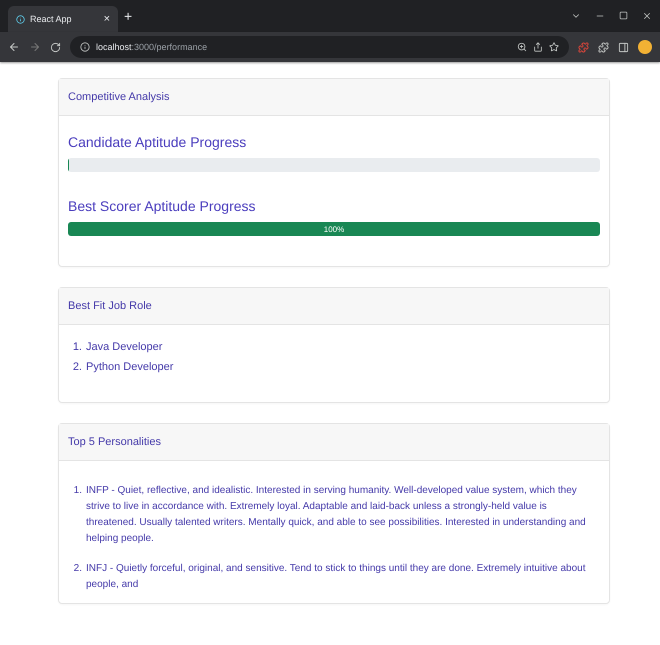 The width and height of the screenshot is (660, 645). I want to click on card-header: Competitive Analysis, so click(334, 97).